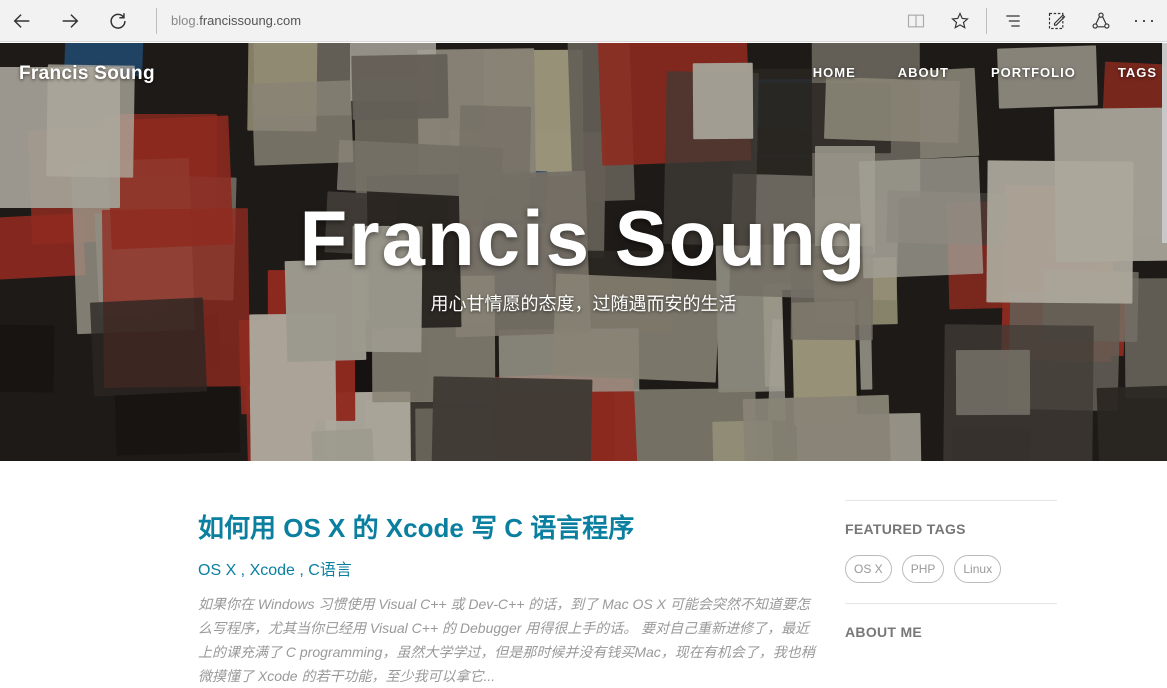 The width and height of the screenshot is (1167, 688). I want to click on tag-osx: OS X, so click(868, 569).